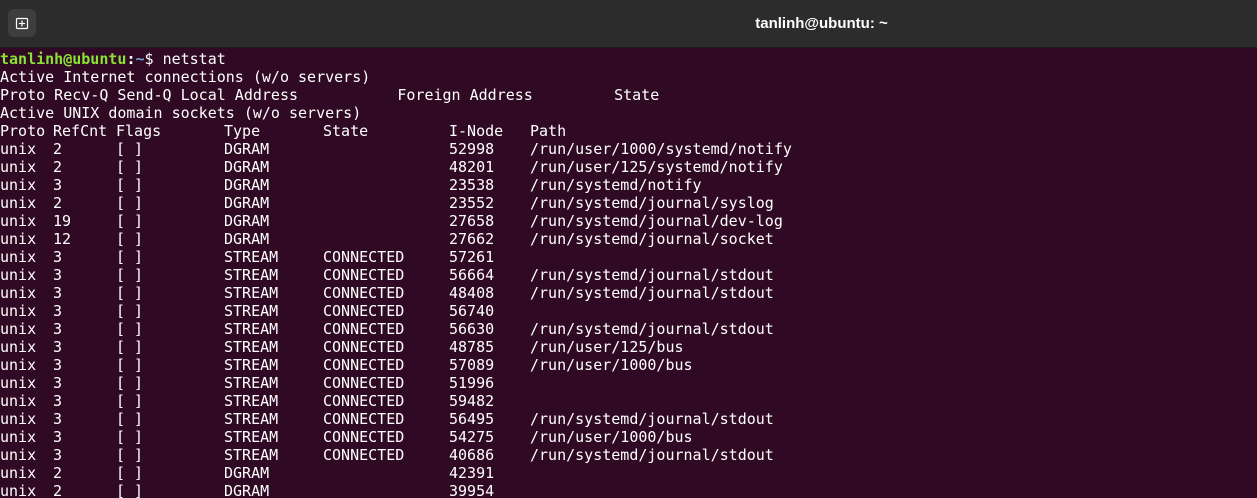 Image resolution: width=1257 pixels, height=498 pixels. Describe the element at coordinates (548, 131) in the screenshot. I see `col-path: Path` at that location.